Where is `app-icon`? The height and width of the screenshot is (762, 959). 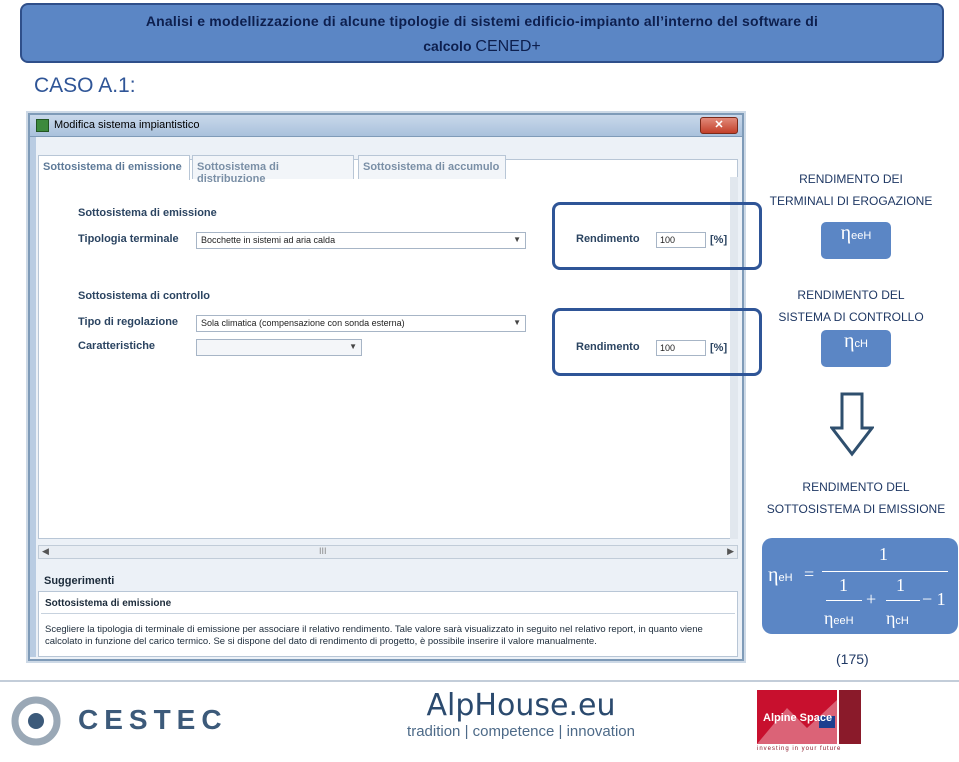
app-icon is located at coordinates (42, 125).